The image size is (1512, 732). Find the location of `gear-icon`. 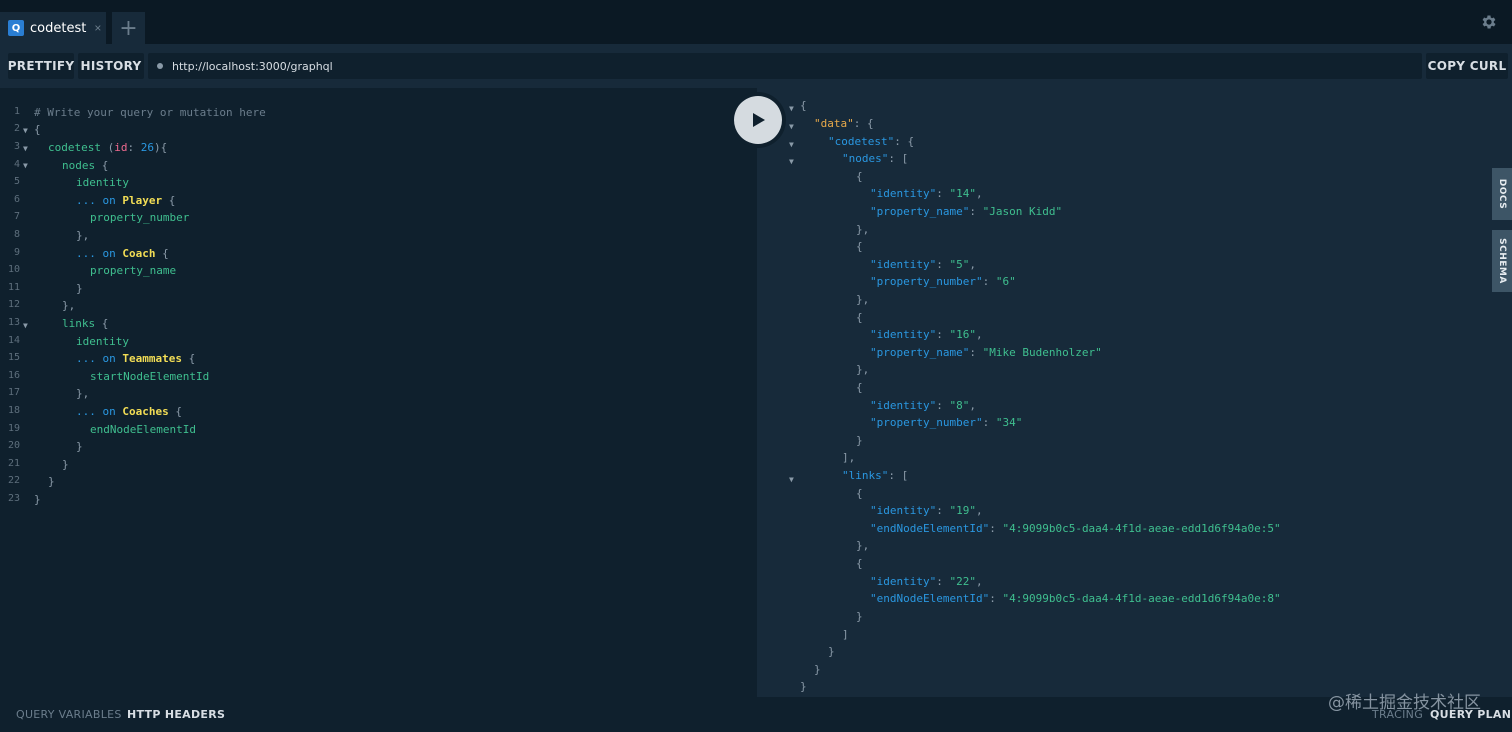

gear-icon is located at coordinates (1489, 22).